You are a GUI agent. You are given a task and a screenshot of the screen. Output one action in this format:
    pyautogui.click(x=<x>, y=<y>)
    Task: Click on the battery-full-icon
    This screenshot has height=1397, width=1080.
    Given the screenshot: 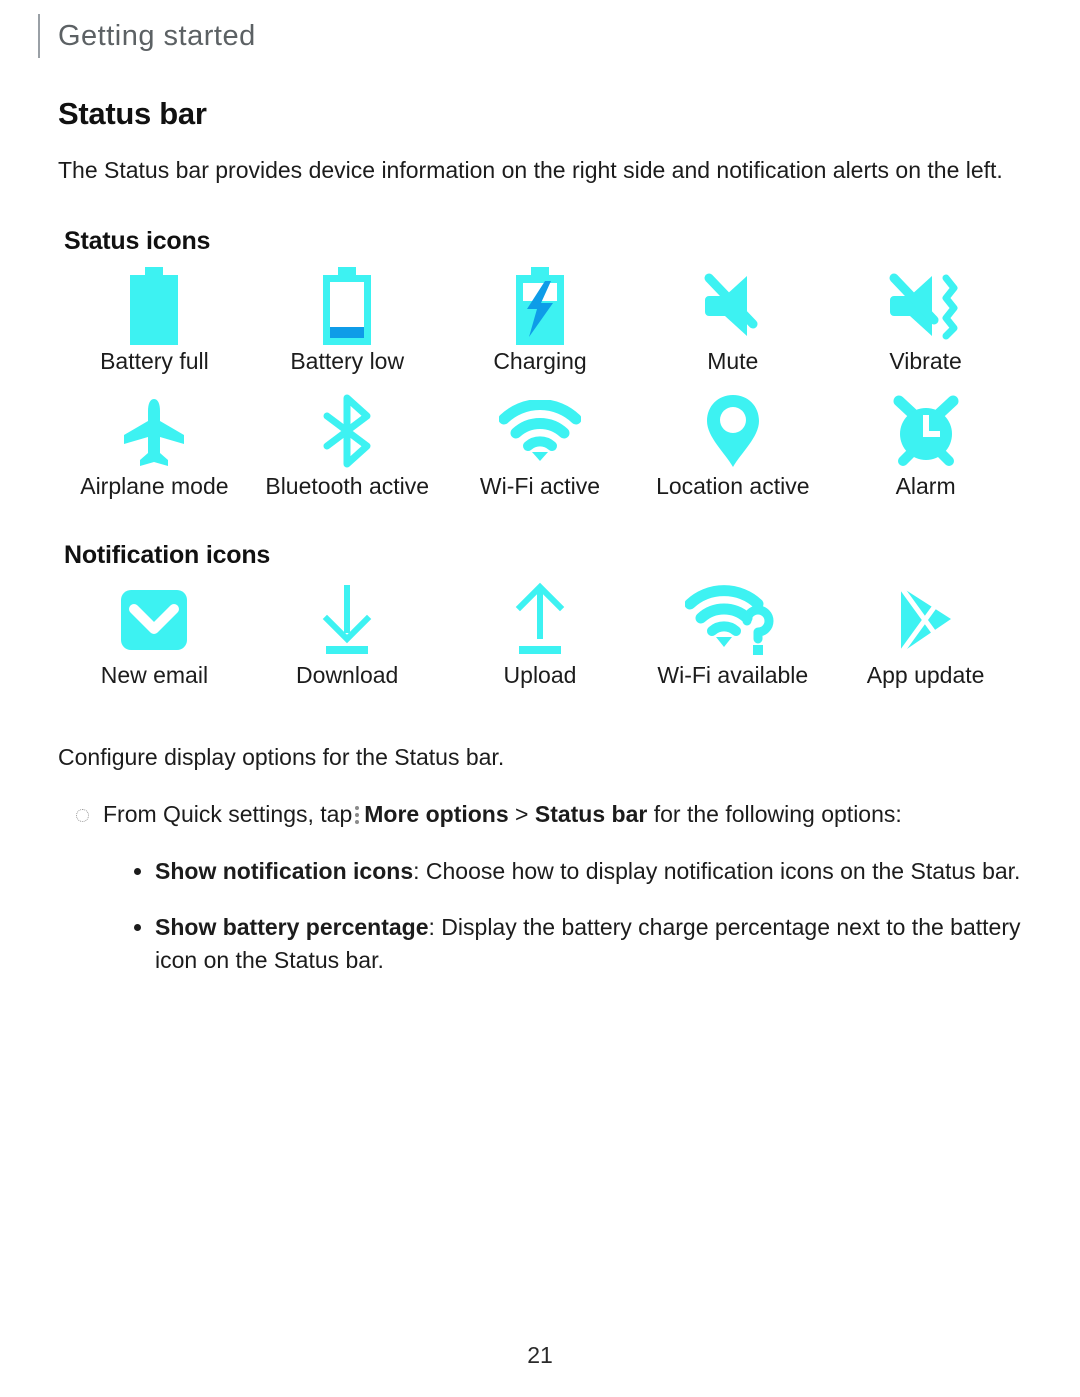 What is the action you would take?
    pyautogui.click(x=154, y=306)
    